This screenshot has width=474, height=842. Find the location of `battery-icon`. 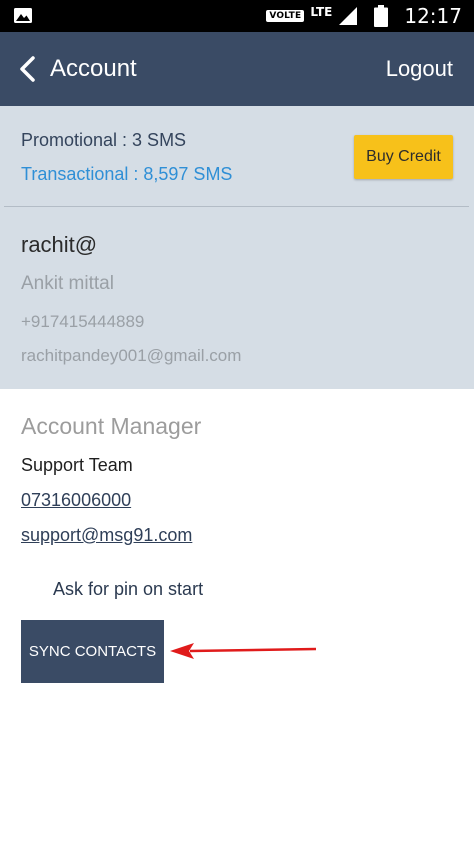

battery-icon is located at coordinates (381, 16).